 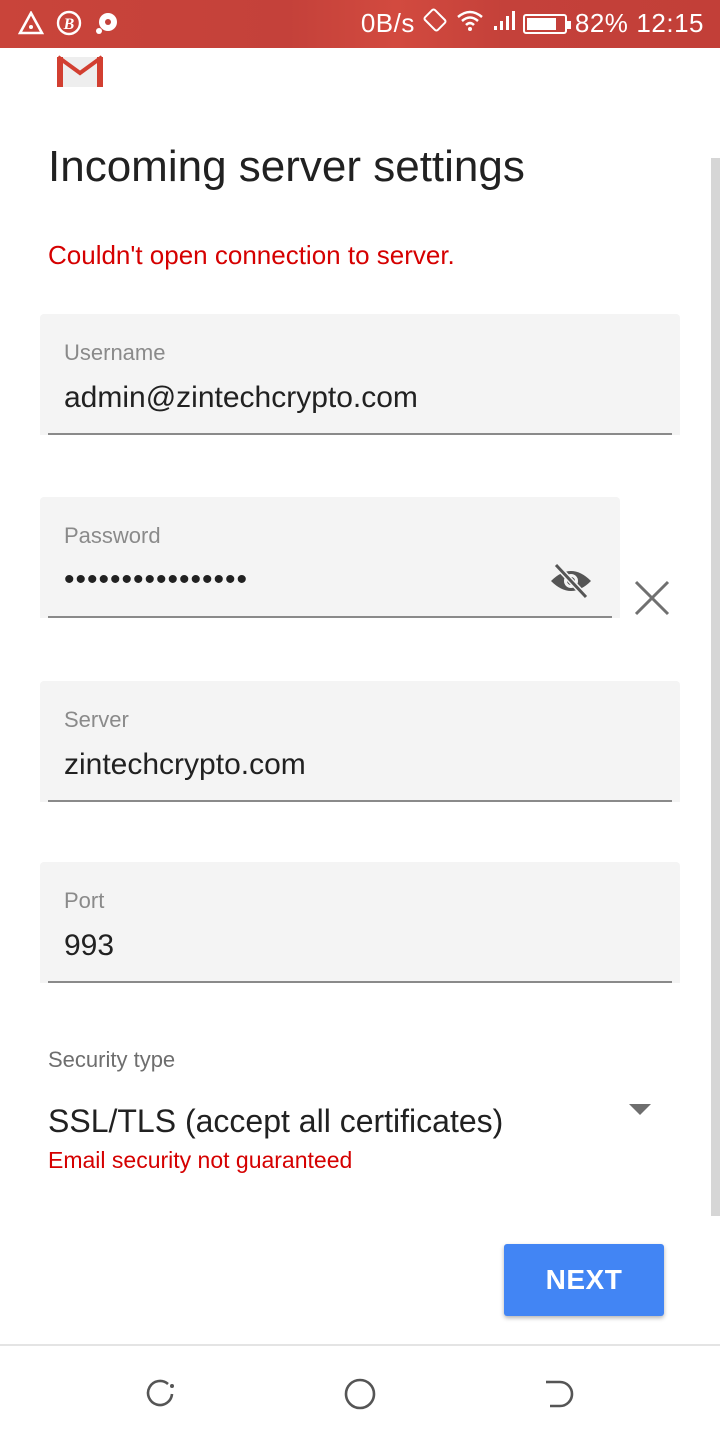 What do you see at coordinates (360, 801) in the screenshot?
I see `server-underline` at bounding box center [360, 801].